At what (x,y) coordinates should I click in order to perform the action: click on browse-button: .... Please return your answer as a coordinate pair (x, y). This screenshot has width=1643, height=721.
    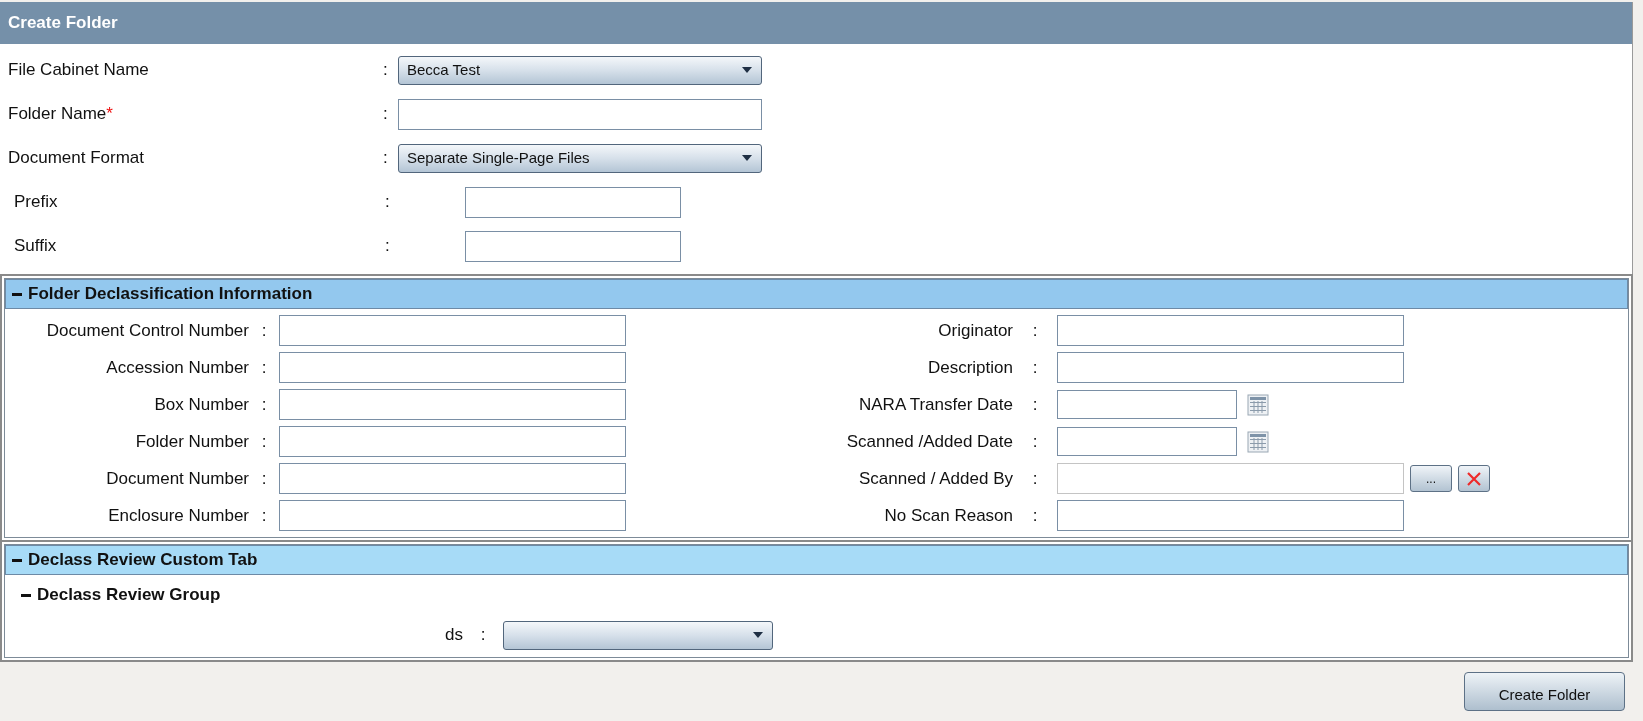
    Looking at the image, I should click on (1431, 478).